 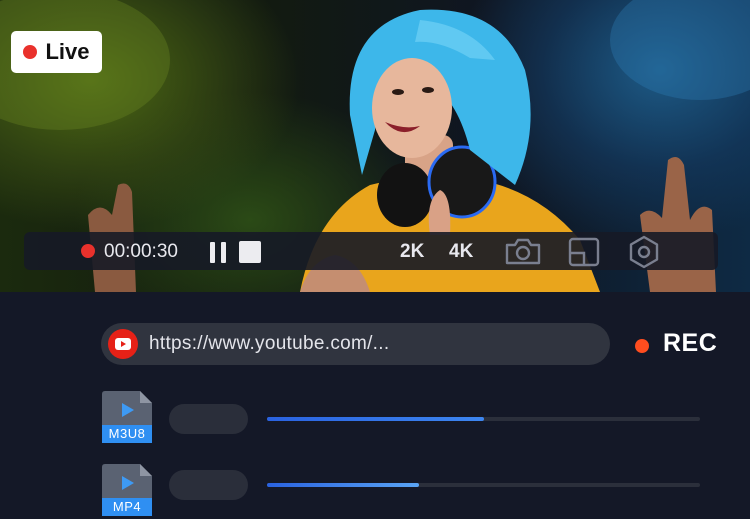 What do you see at coordinates (584, 252) in the screenshot?
I see `crop-icon` at bounding box center [584, 252].